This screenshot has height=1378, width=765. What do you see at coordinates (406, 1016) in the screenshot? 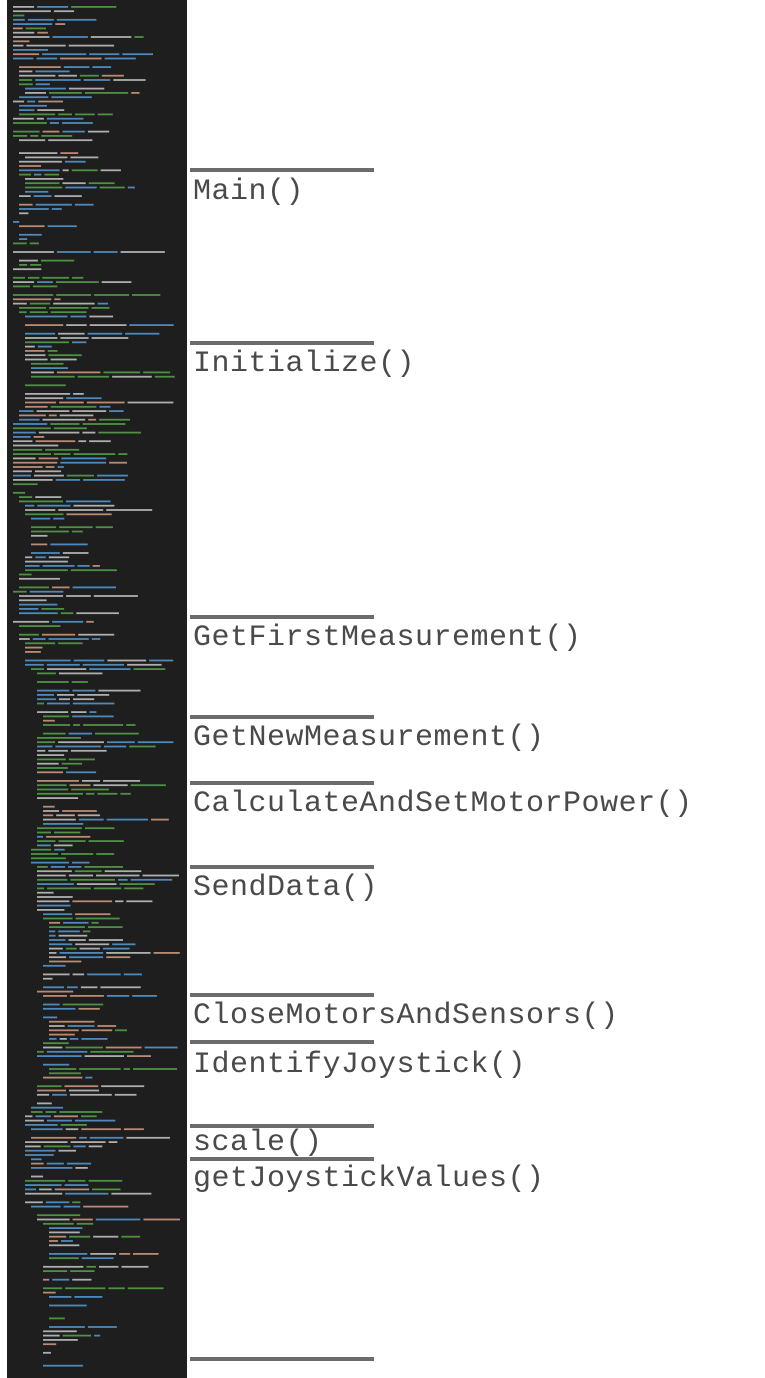
I see `function-label-close-motors-and-sensors: CloseMotorsAndSensors()` at bounding box center [406, 1016].